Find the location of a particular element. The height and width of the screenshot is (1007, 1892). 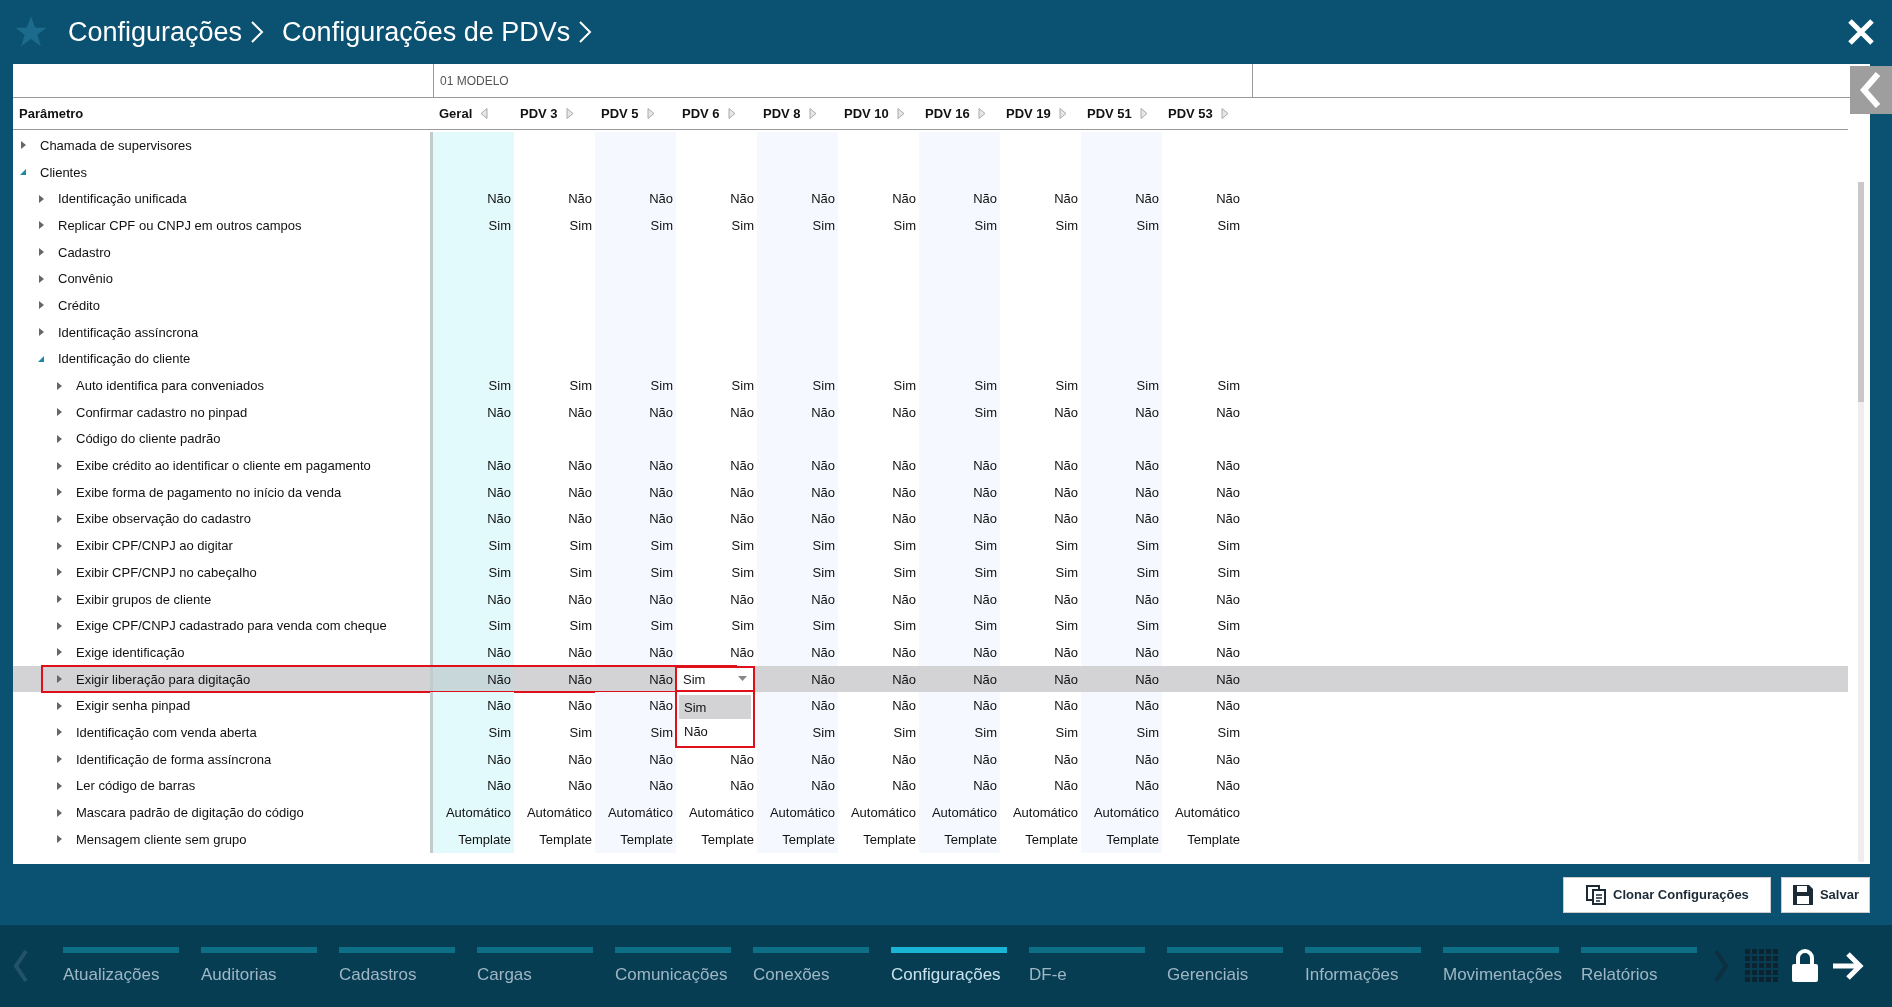

dropdown-option: Não is located at coordinates (715, 731).